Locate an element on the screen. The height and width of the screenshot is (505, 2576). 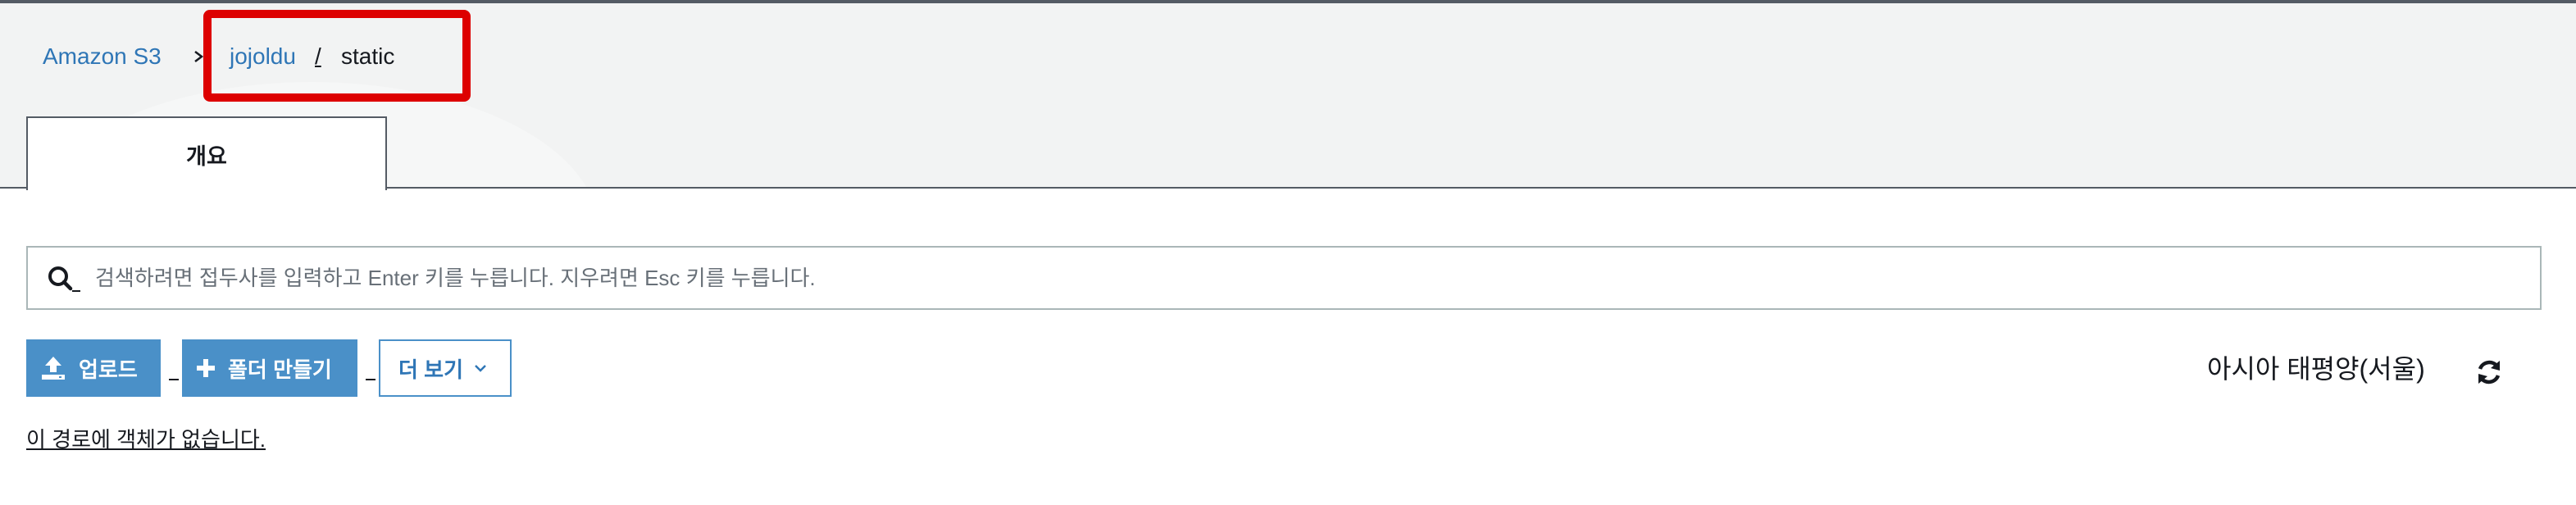
highlight-annotation is located at coordinates (337, 56).